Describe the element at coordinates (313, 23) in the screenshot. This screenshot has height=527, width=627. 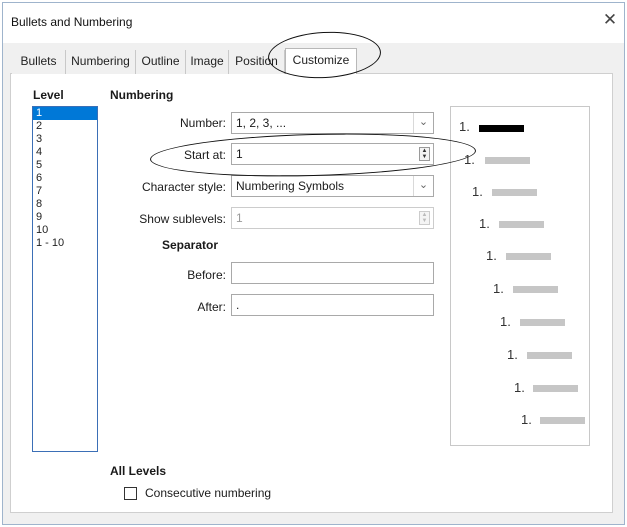
I see `title-bar: Bullets and Numbering ✕` at that location.